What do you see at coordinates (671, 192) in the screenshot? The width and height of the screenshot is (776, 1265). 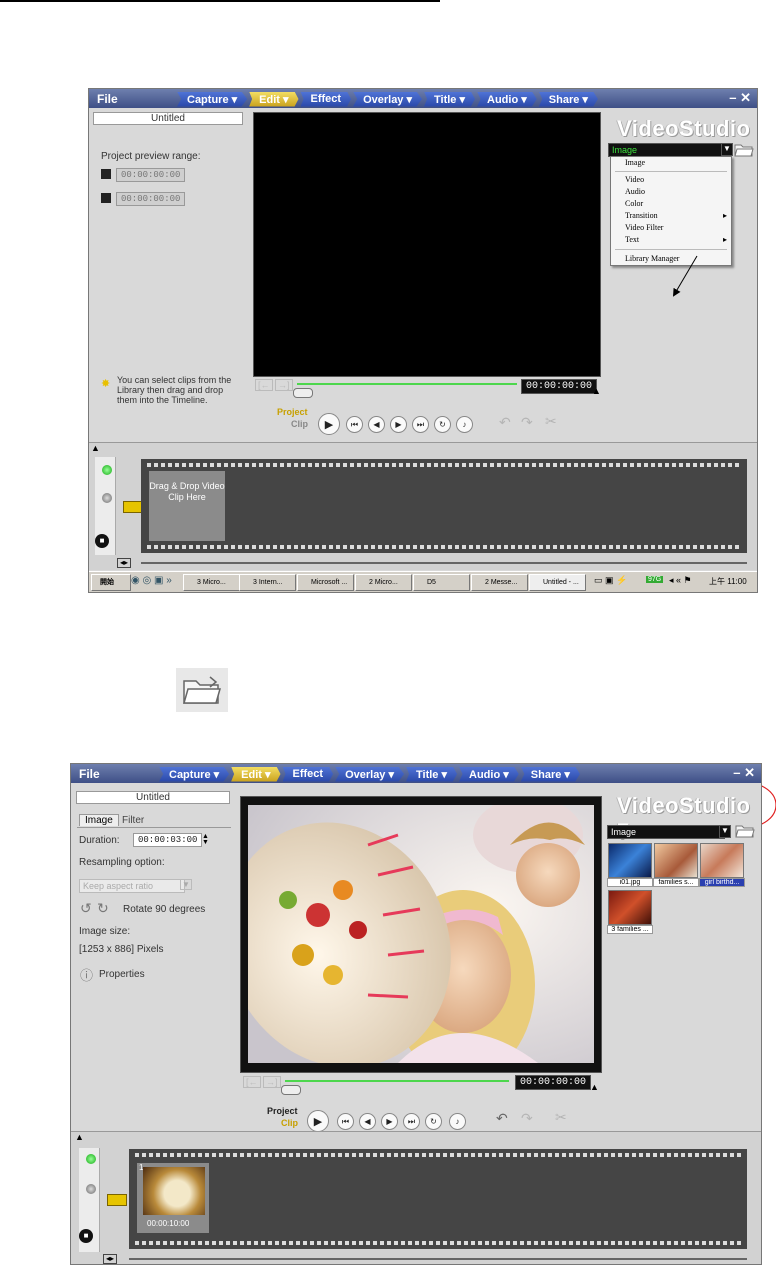 I see `menu-item-audio: Audio` at bounding box center [671, 192].